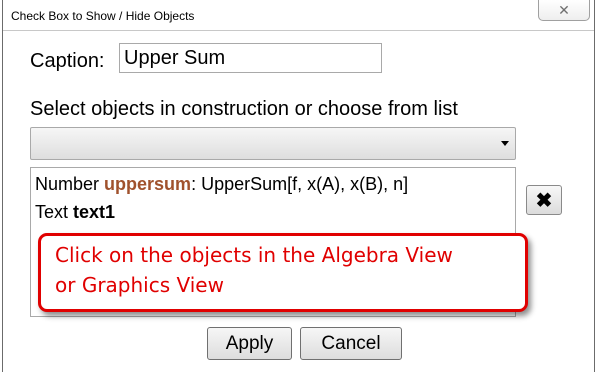  I want to click on title-separator, so click(298, 30).